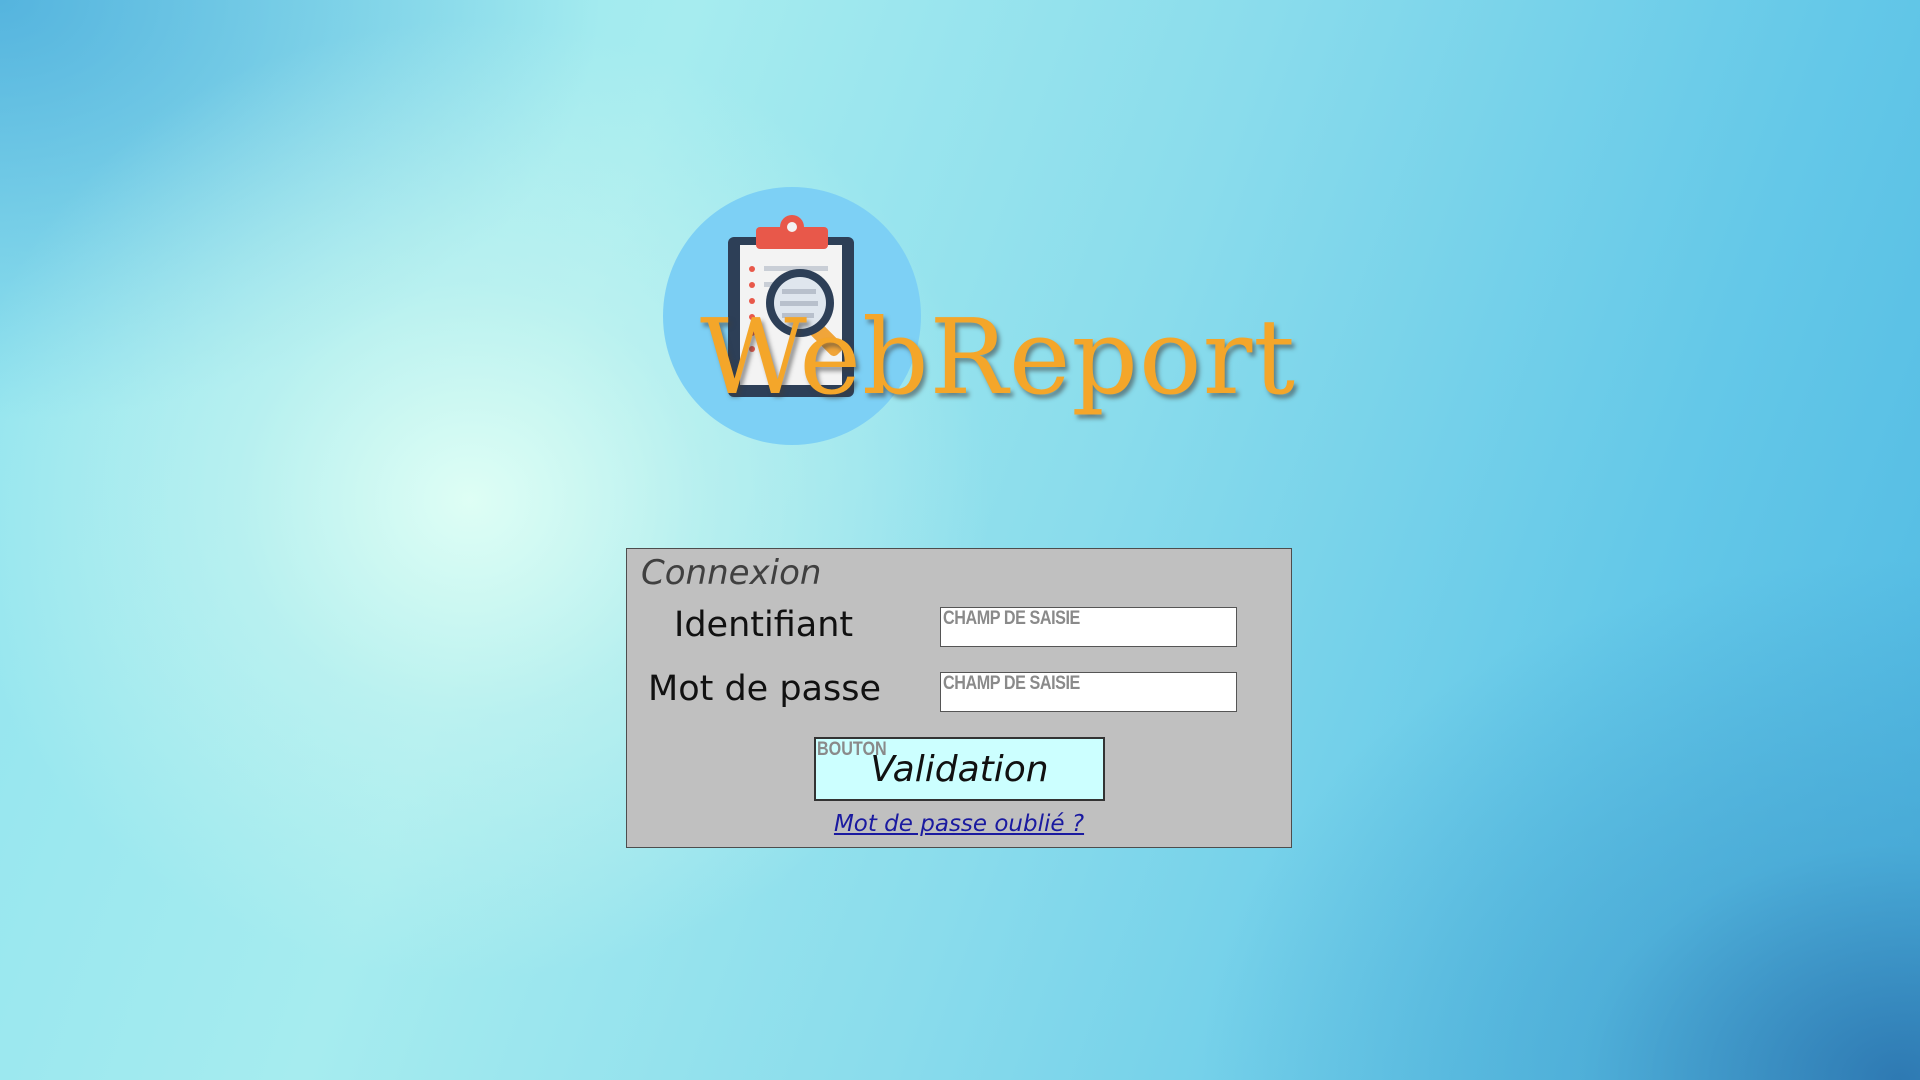 This screenshot has width=1920, height=1080. I want to click on validation-button-label: Validation, so click(959, 769).